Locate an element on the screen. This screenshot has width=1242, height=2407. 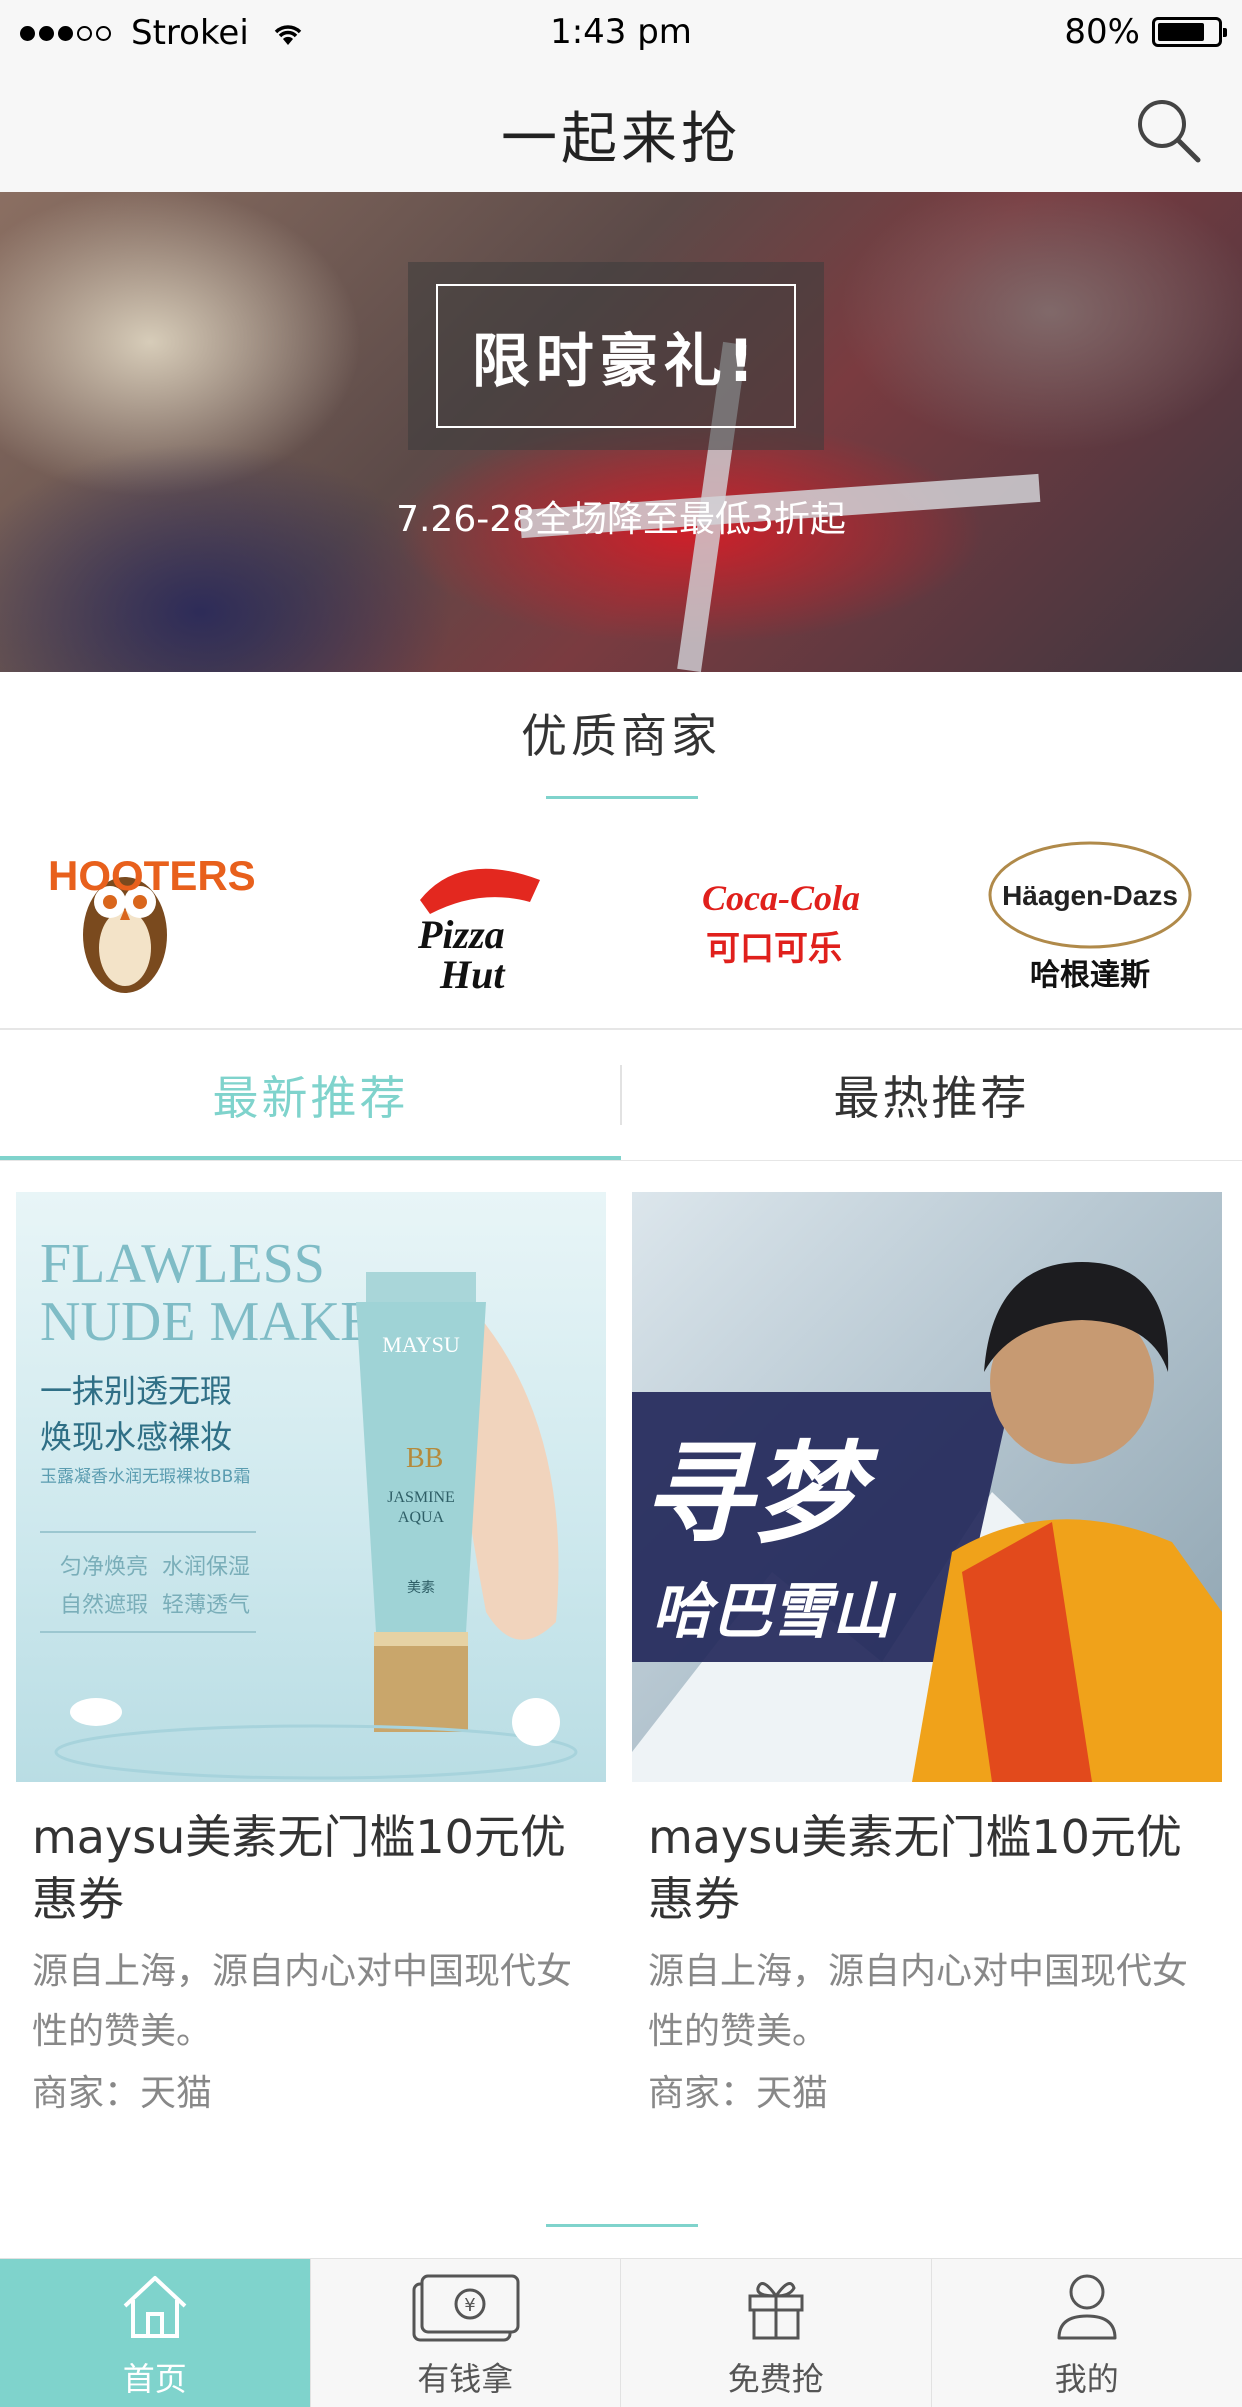
search-icon is located at coordinates (1169, 131).